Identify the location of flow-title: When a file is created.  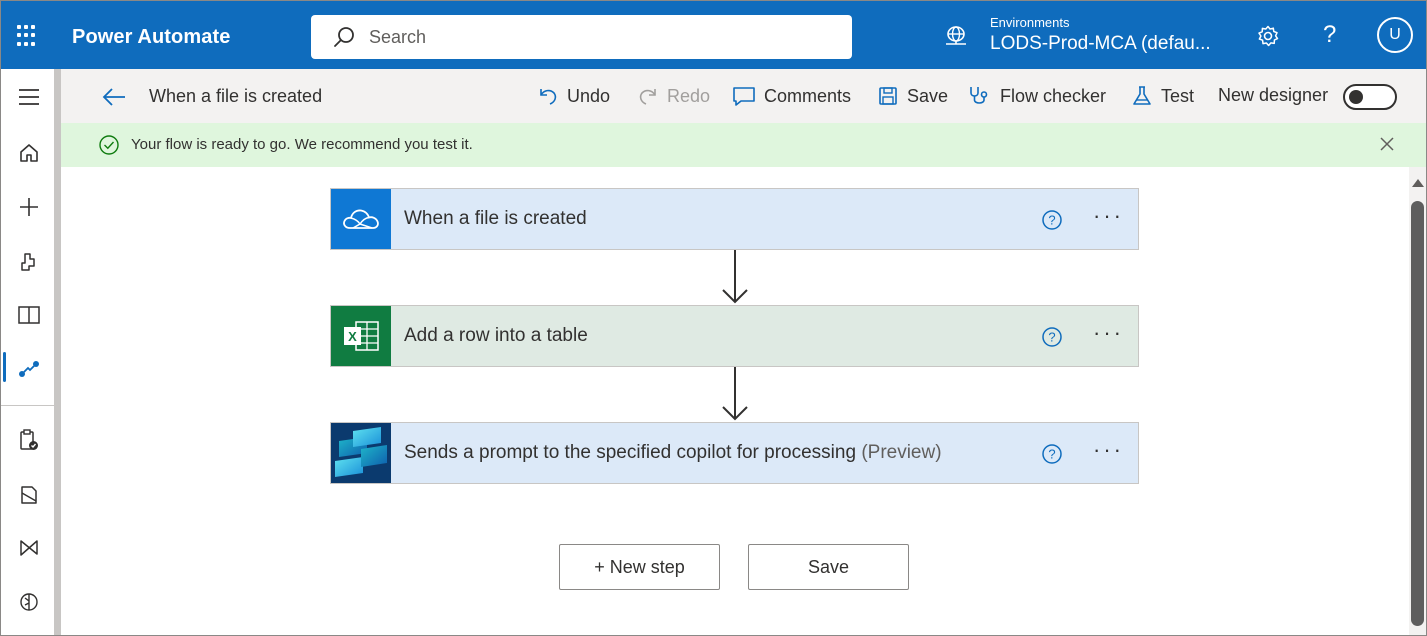
(236, 96).